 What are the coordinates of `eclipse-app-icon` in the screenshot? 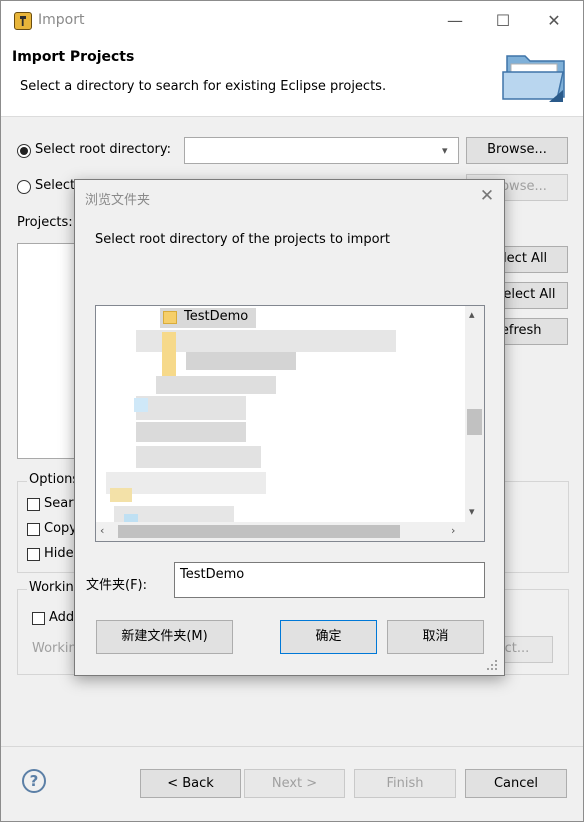 It's located at (23, 21).